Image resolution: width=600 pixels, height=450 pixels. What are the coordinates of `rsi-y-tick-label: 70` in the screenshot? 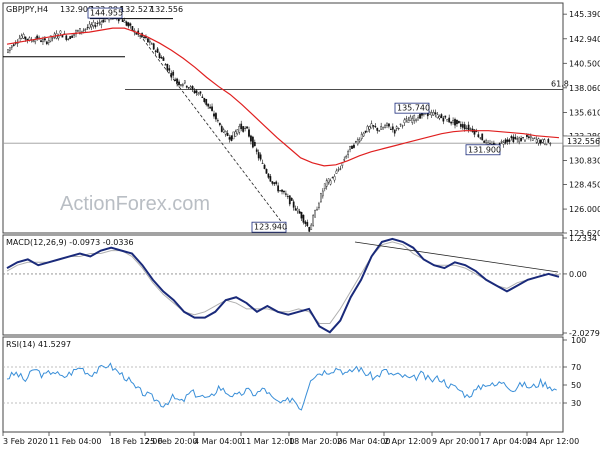 It's located at (576, 367).